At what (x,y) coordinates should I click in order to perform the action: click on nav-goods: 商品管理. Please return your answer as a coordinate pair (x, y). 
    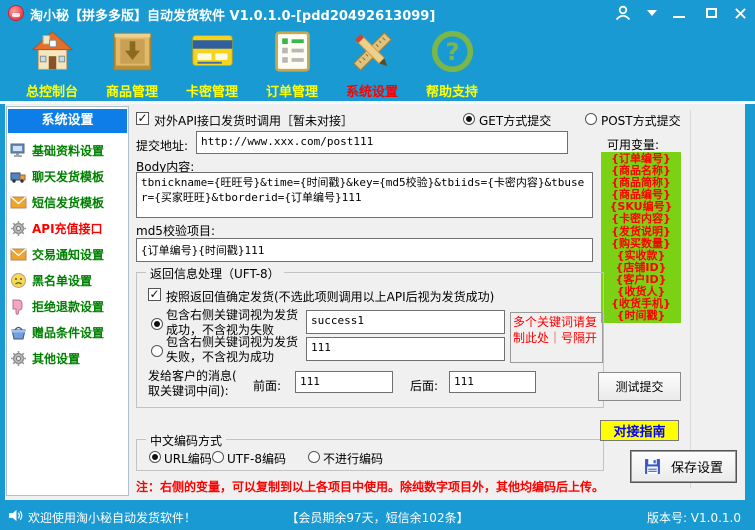
    Looking at the image, I should click on (132, 65).